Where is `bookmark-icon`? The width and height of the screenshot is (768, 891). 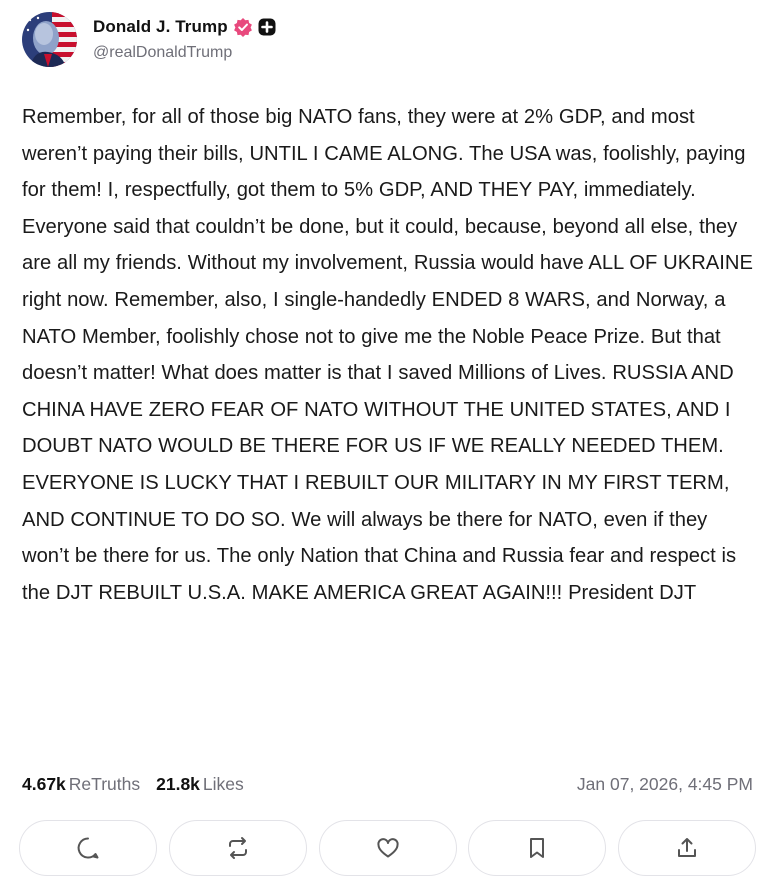 bookmark-icon is located at coordinates (537, 848).